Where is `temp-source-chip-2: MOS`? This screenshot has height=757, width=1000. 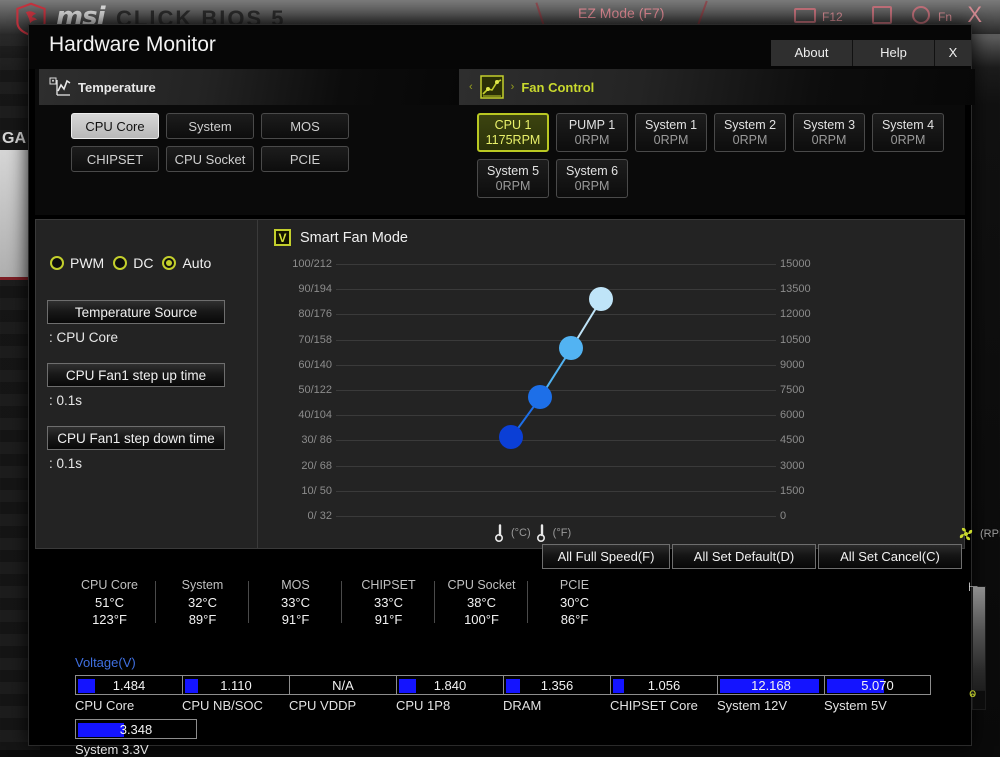
temp-source-chip-2: MOS is located at coordinates (305, 126).